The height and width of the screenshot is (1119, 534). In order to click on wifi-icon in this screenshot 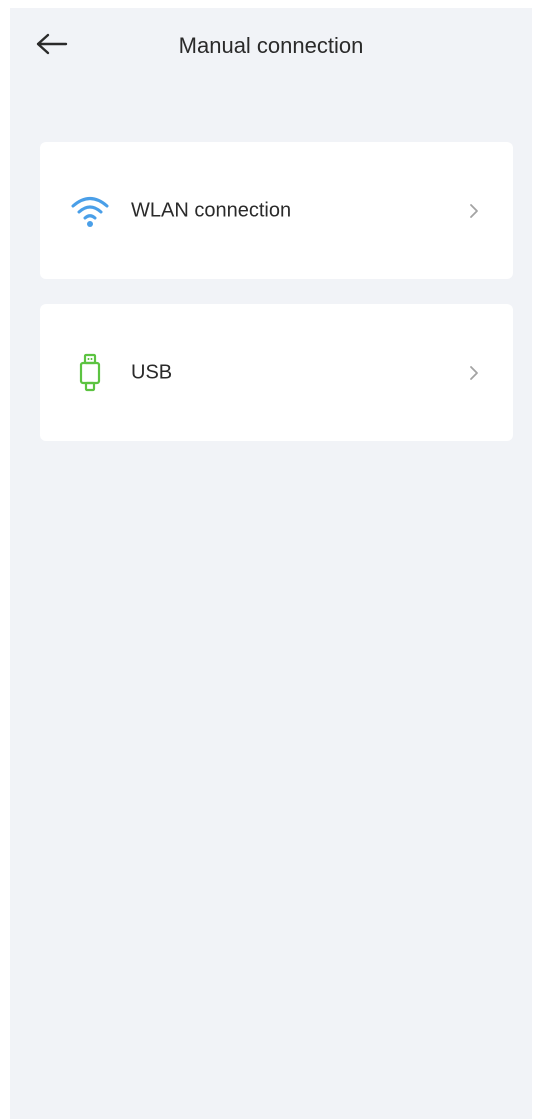, I will do `click(90, 211)`.